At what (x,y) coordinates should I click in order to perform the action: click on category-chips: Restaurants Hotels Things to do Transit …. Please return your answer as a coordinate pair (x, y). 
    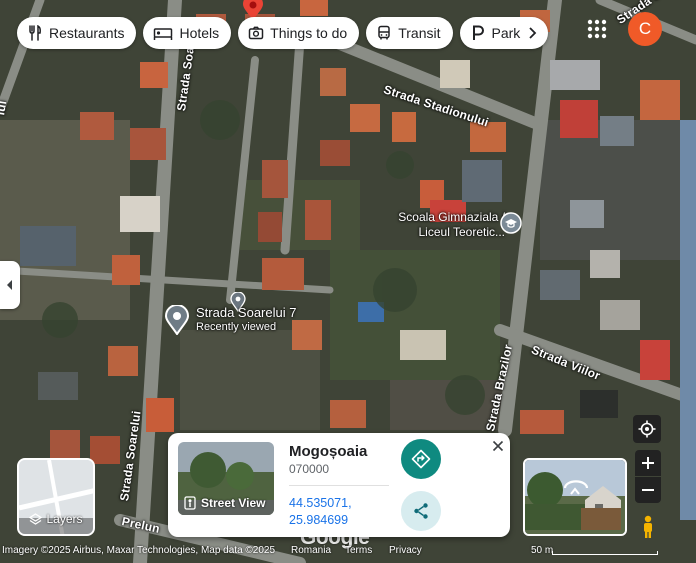
    Looking at the image, I should click on (282, 33).